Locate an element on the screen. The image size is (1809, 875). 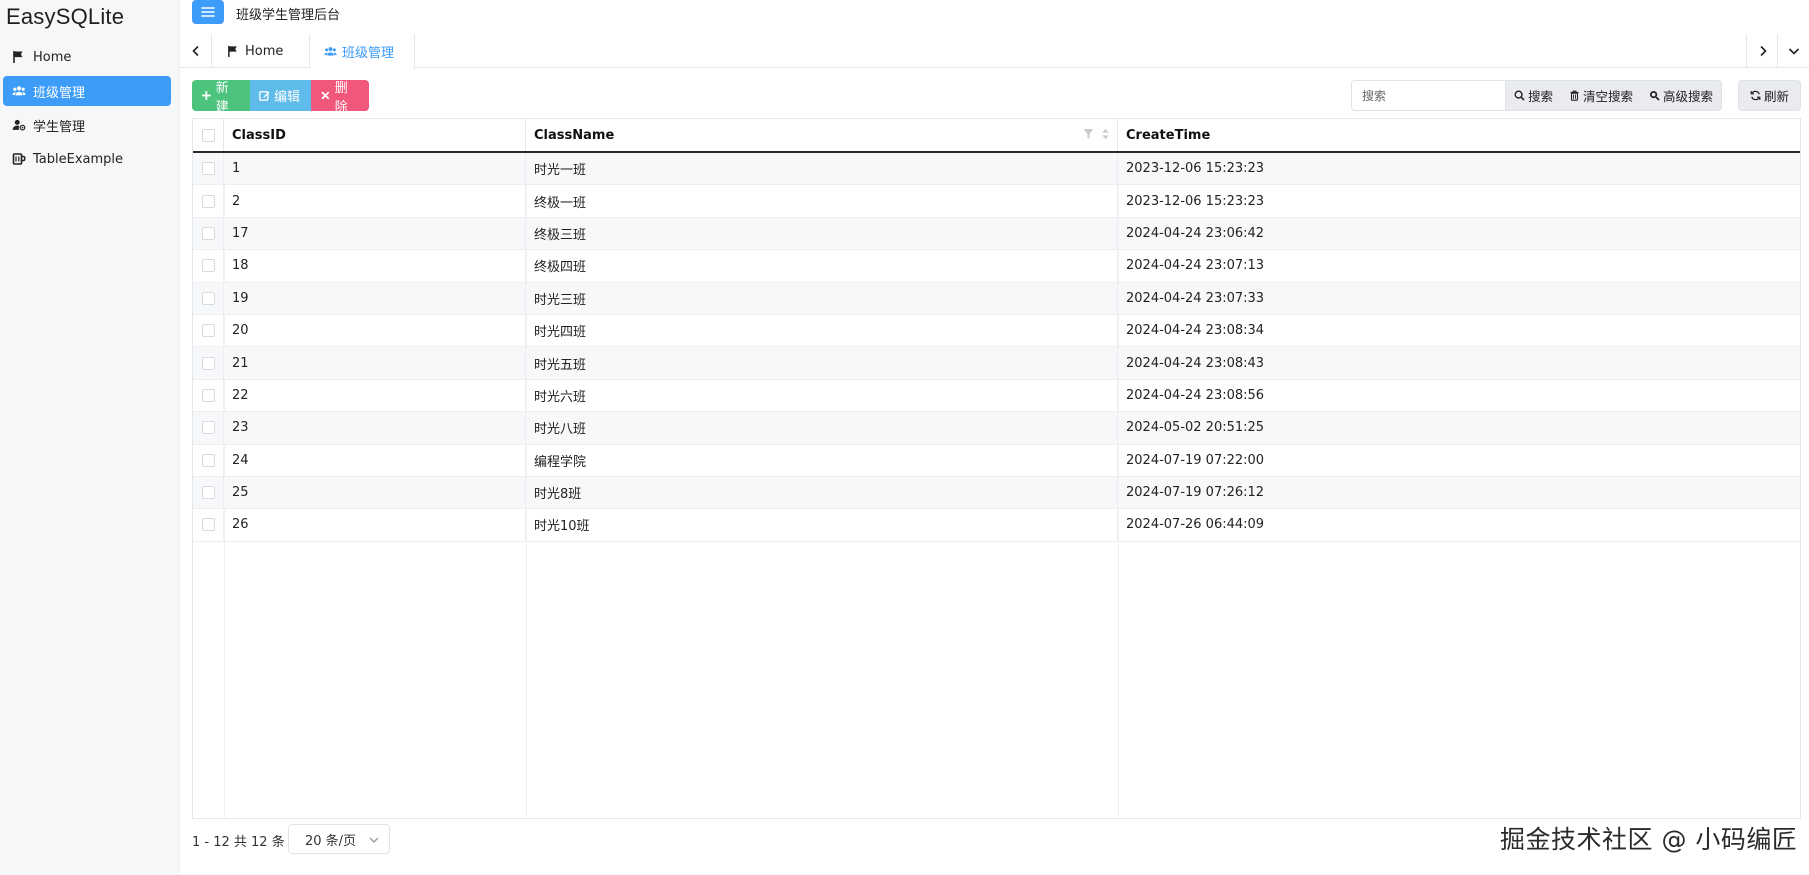
hamburger-icon is located at coordinates (208, 12).